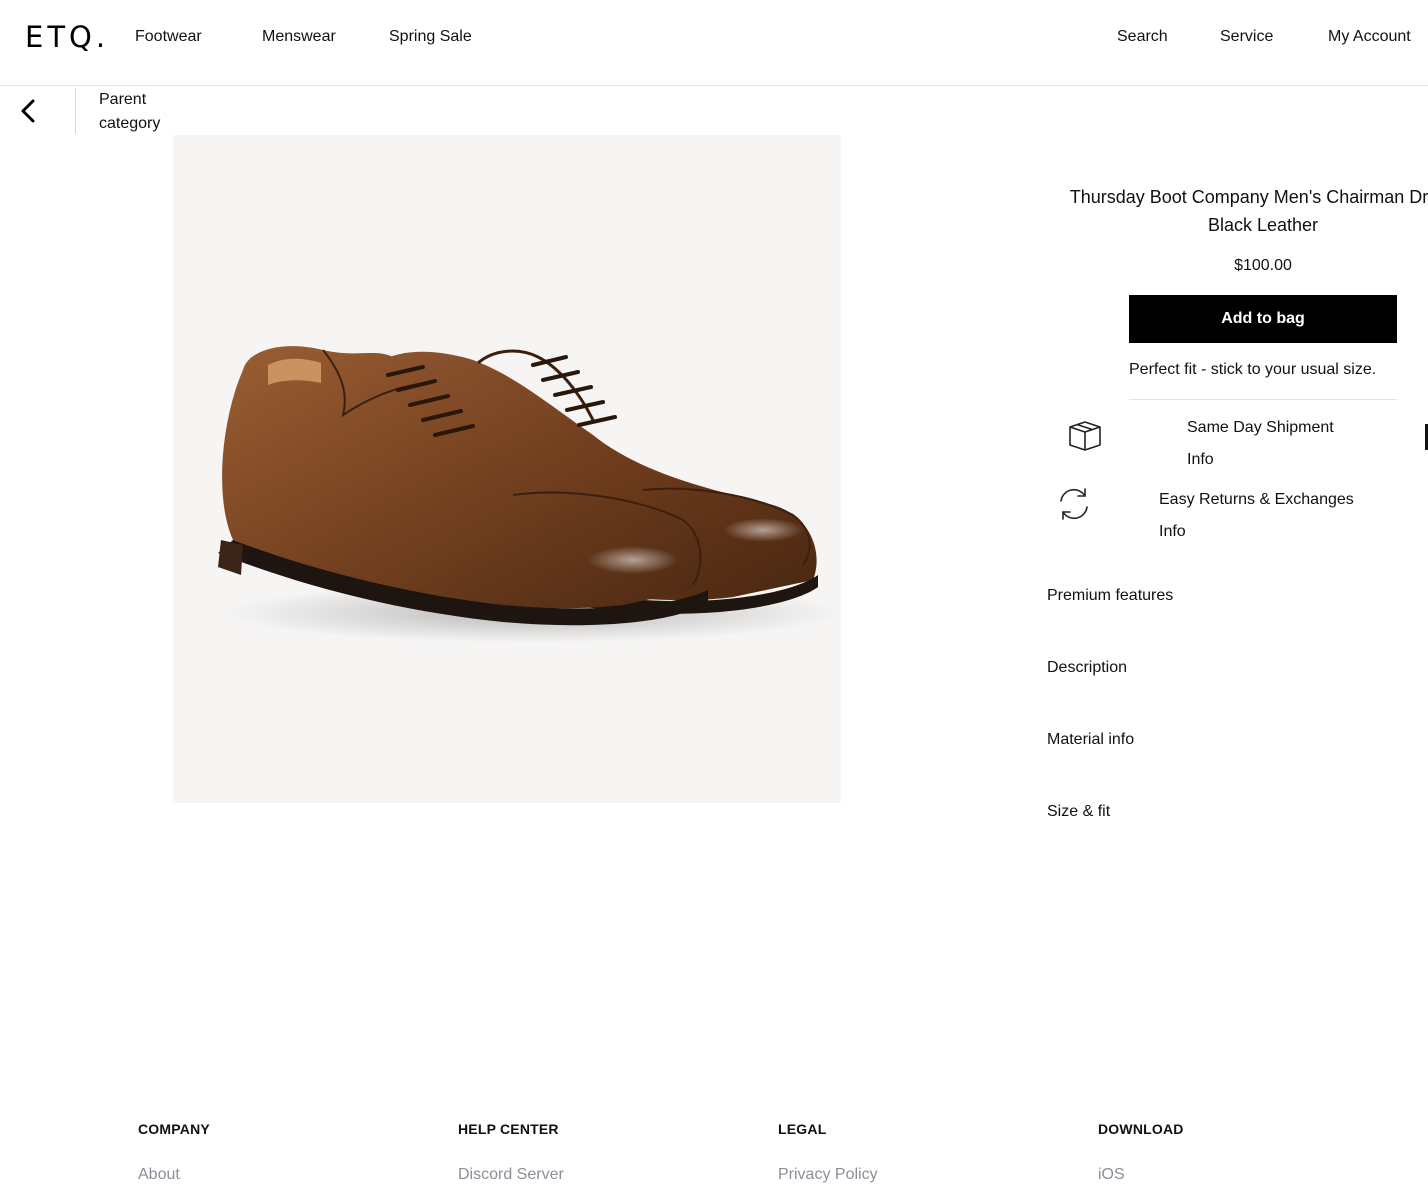  I want to click on product-title-line2: Black Leather, so click(1263, 225).